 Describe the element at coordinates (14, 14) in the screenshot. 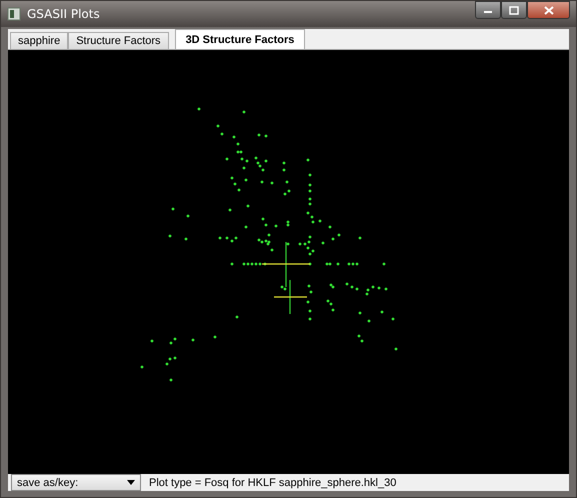

I see `app-icon` at that location.